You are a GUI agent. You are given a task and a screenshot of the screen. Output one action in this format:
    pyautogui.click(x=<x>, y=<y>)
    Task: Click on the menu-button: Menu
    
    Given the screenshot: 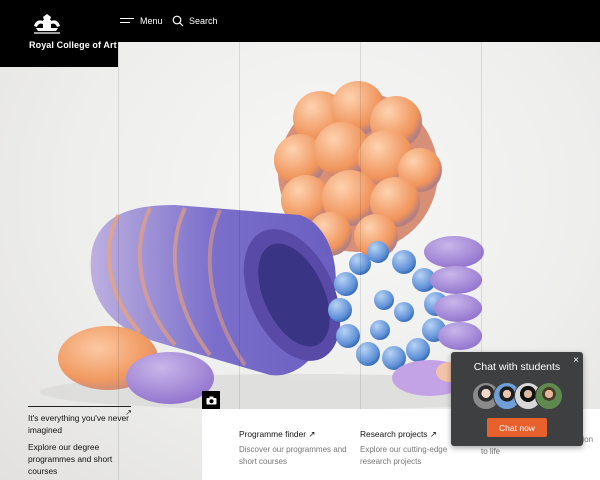 What is the action you would take?
    pyautogui.click(x=141, y=21)
    